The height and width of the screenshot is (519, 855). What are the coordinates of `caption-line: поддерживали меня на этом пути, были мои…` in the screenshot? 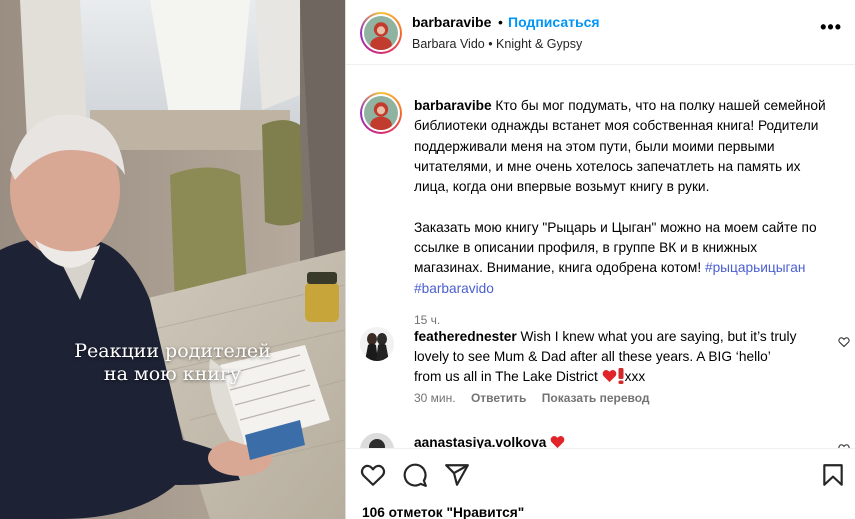 It's located at (594, 146).